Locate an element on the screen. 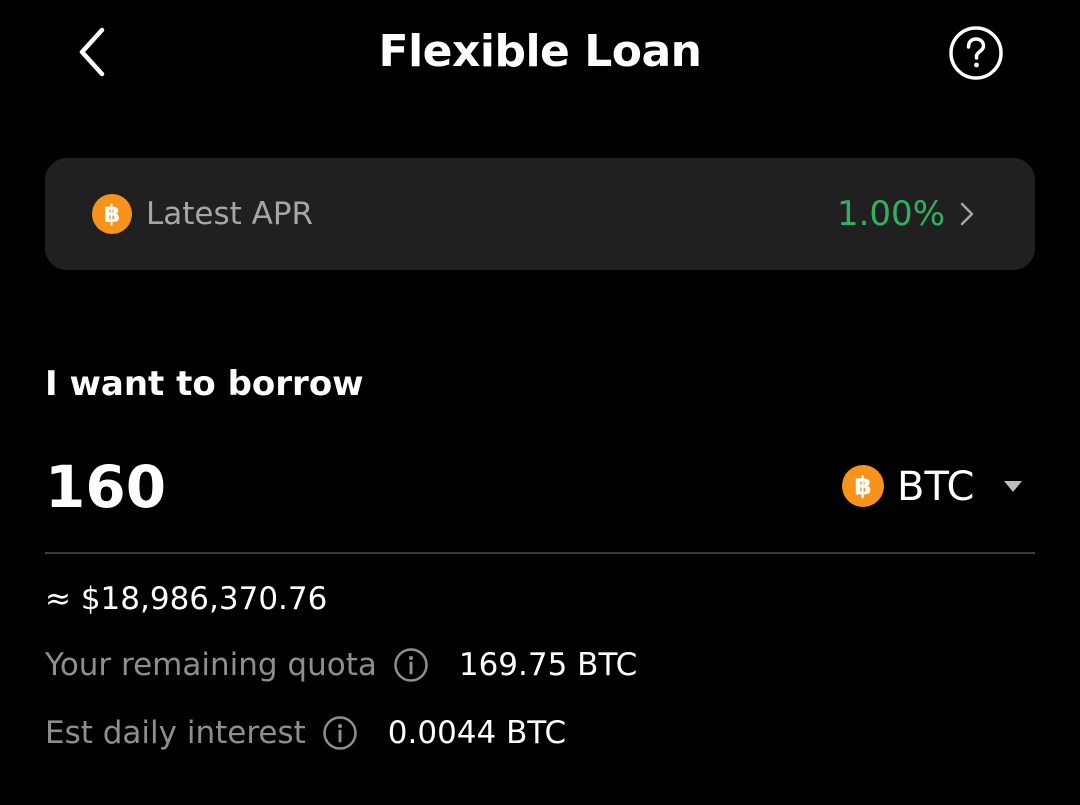  help-button is located at coordinates (976, 53).